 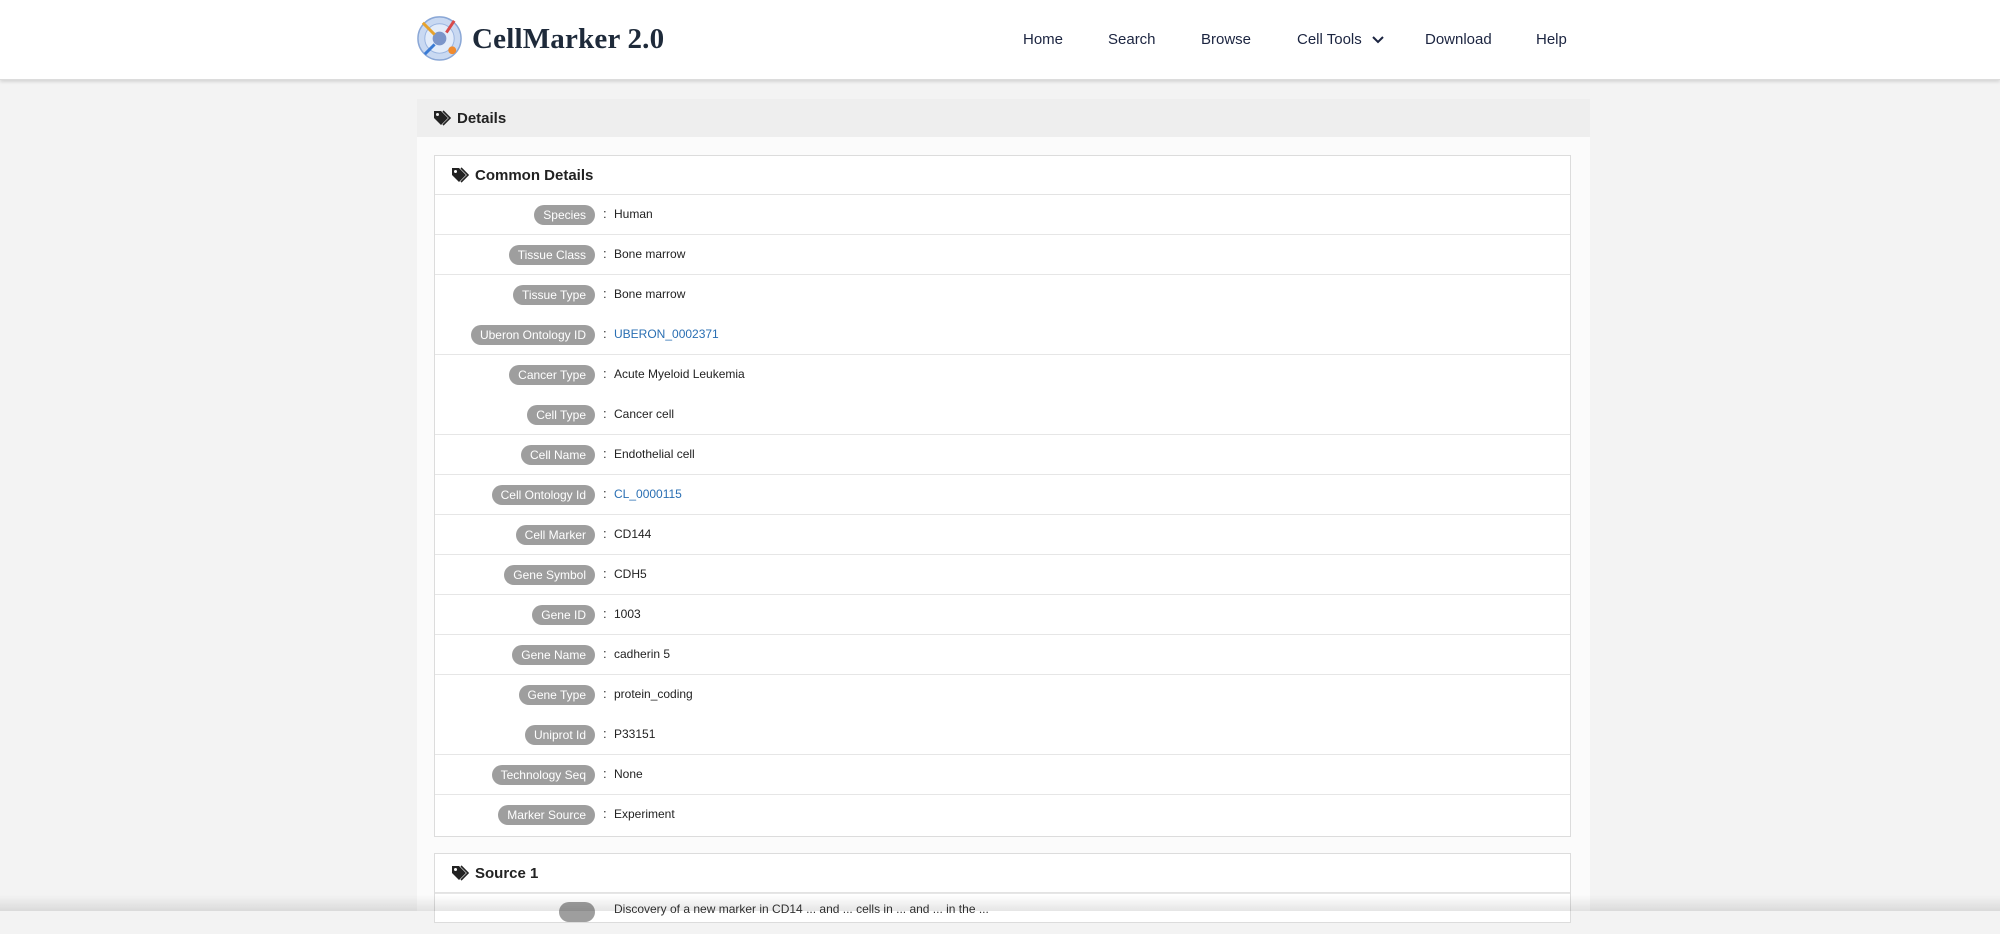 I want to click on detail-row-species: Species : Human, so click(x=1002, y=215).